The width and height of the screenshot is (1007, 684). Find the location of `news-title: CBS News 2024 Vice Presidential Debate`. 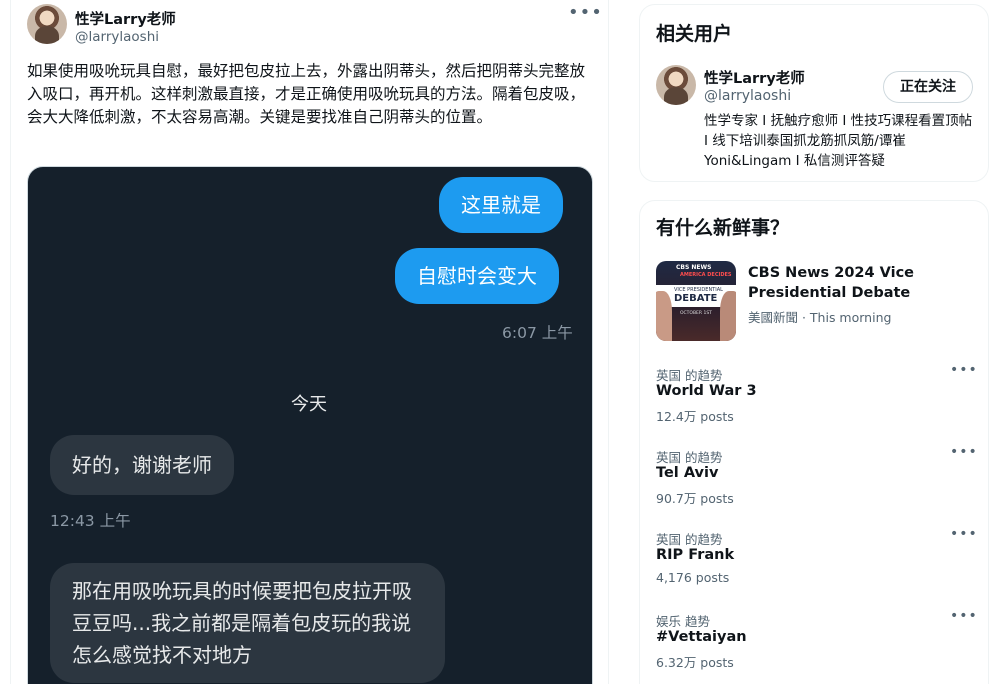

news-title: CBS News 2024 Vice Presidential Debate is located at coordinates (863, 283).